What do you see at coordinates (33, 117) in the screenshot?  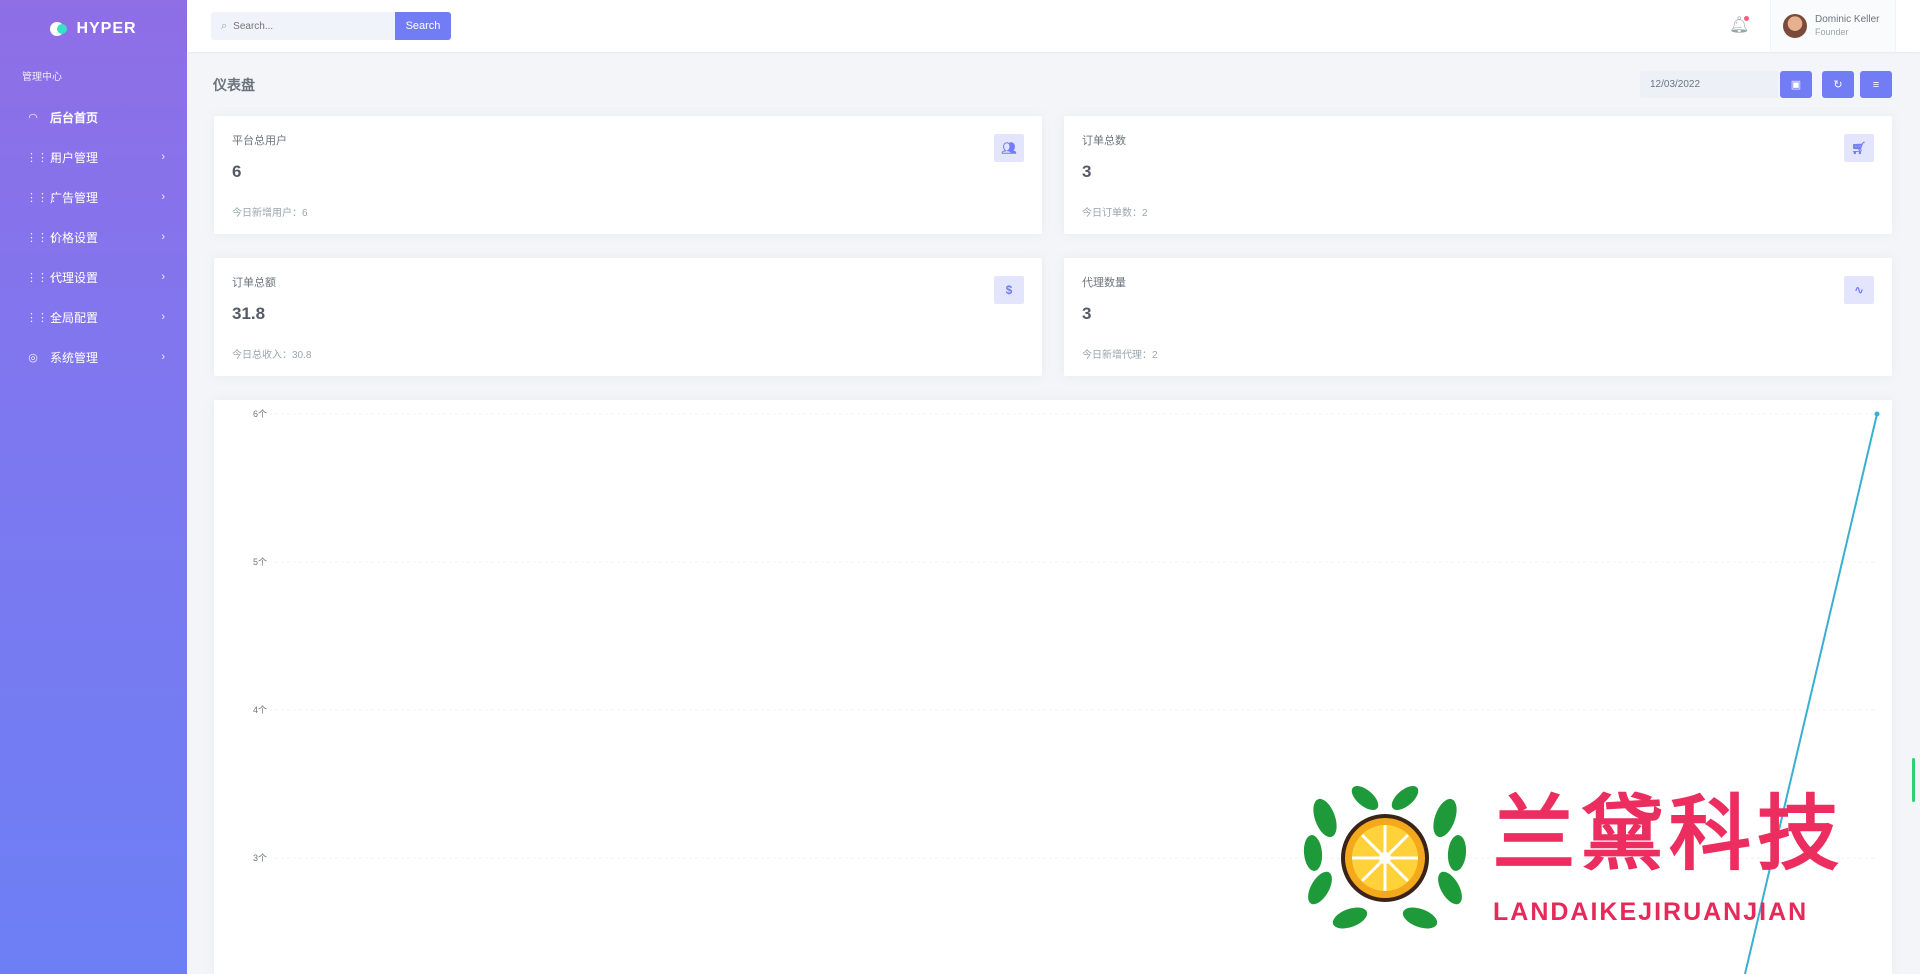 I see `speedometer-icon: ◠` at bounding box center [33, 117].